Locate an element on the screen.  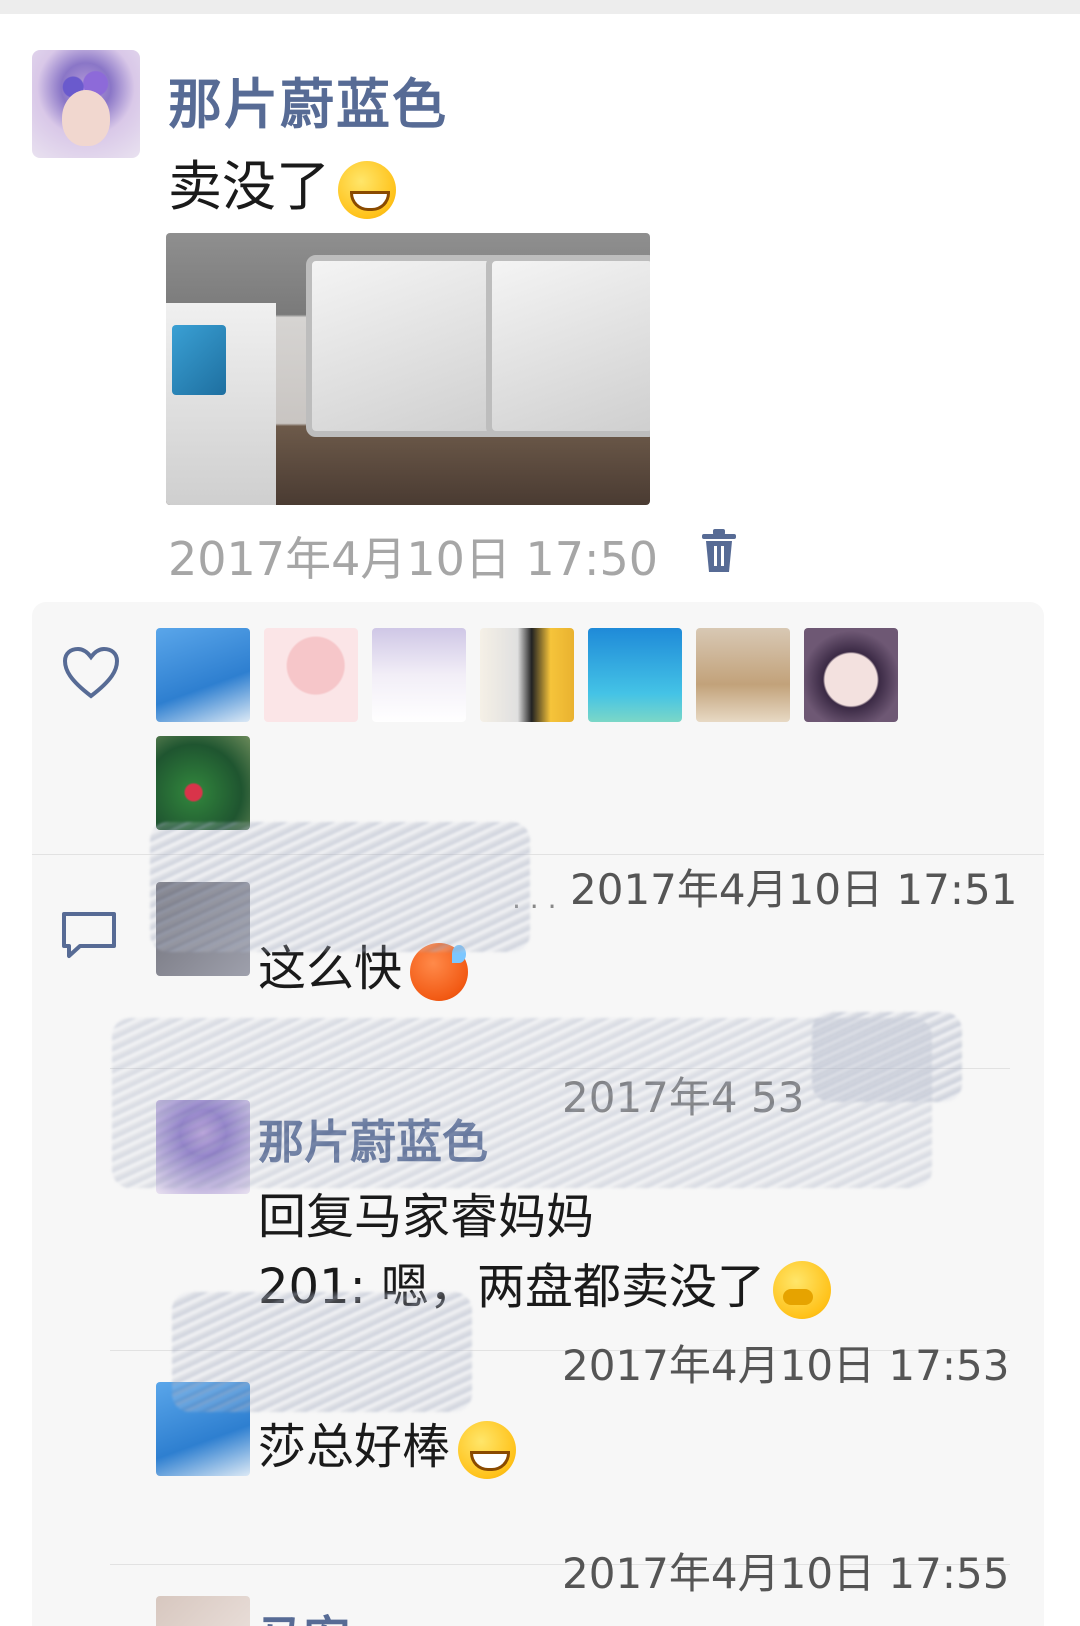
thinking-emoji-icon is located at coordinates (802, 1290).